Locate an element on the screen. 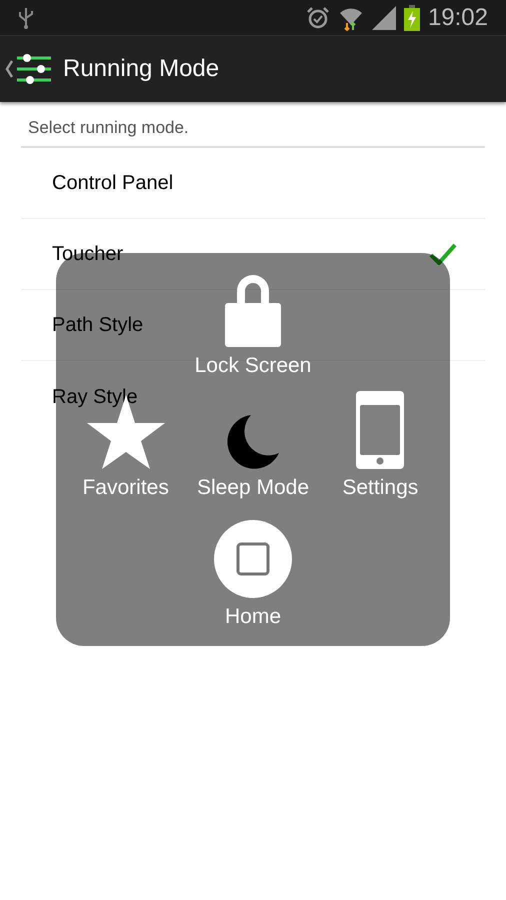 The image size is (506, 900). mode-label: Toucher is located at coordinates (88, 254).